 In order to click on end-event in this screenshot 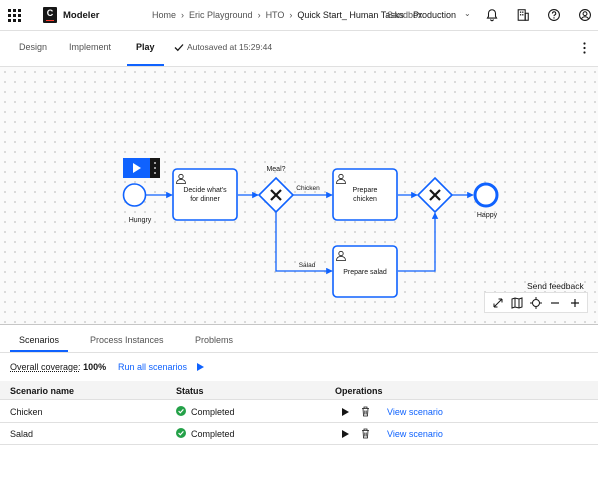, I will do `click(486, 195)`.